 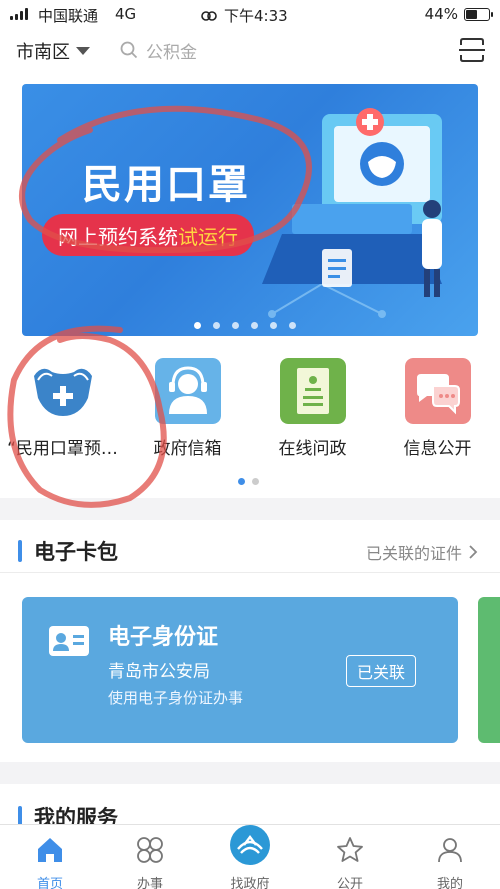 What do you see at coordinates (150, 850) in the screenshot?
I see `grid-icon` at bounding box center [150, 850].